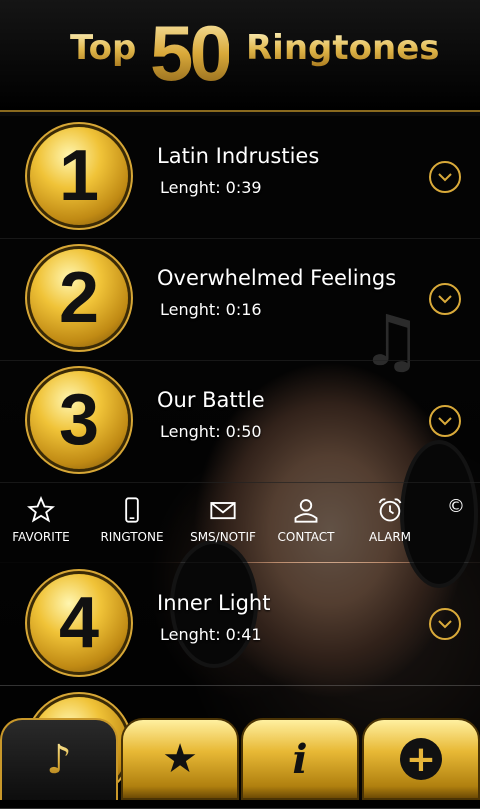 This screenshot has width=480, height=809. I want to click on tab-ringtones: ♪, so click(59, 759).